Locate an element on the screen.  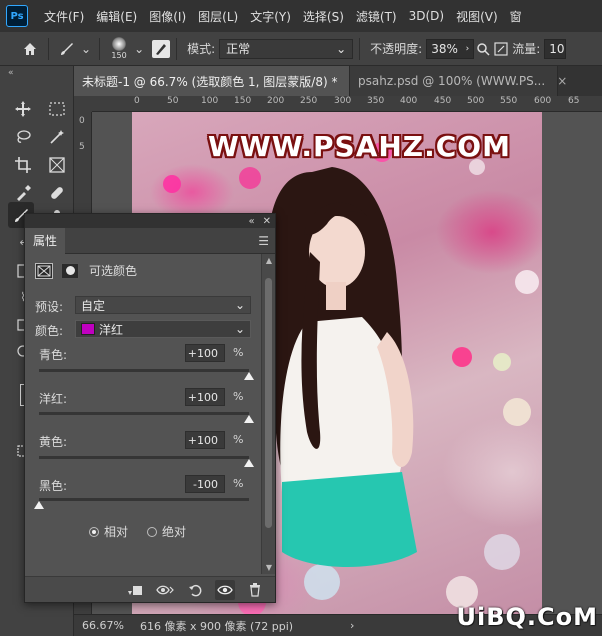
ruler-label: 450 is located at coordinates (443, 101).